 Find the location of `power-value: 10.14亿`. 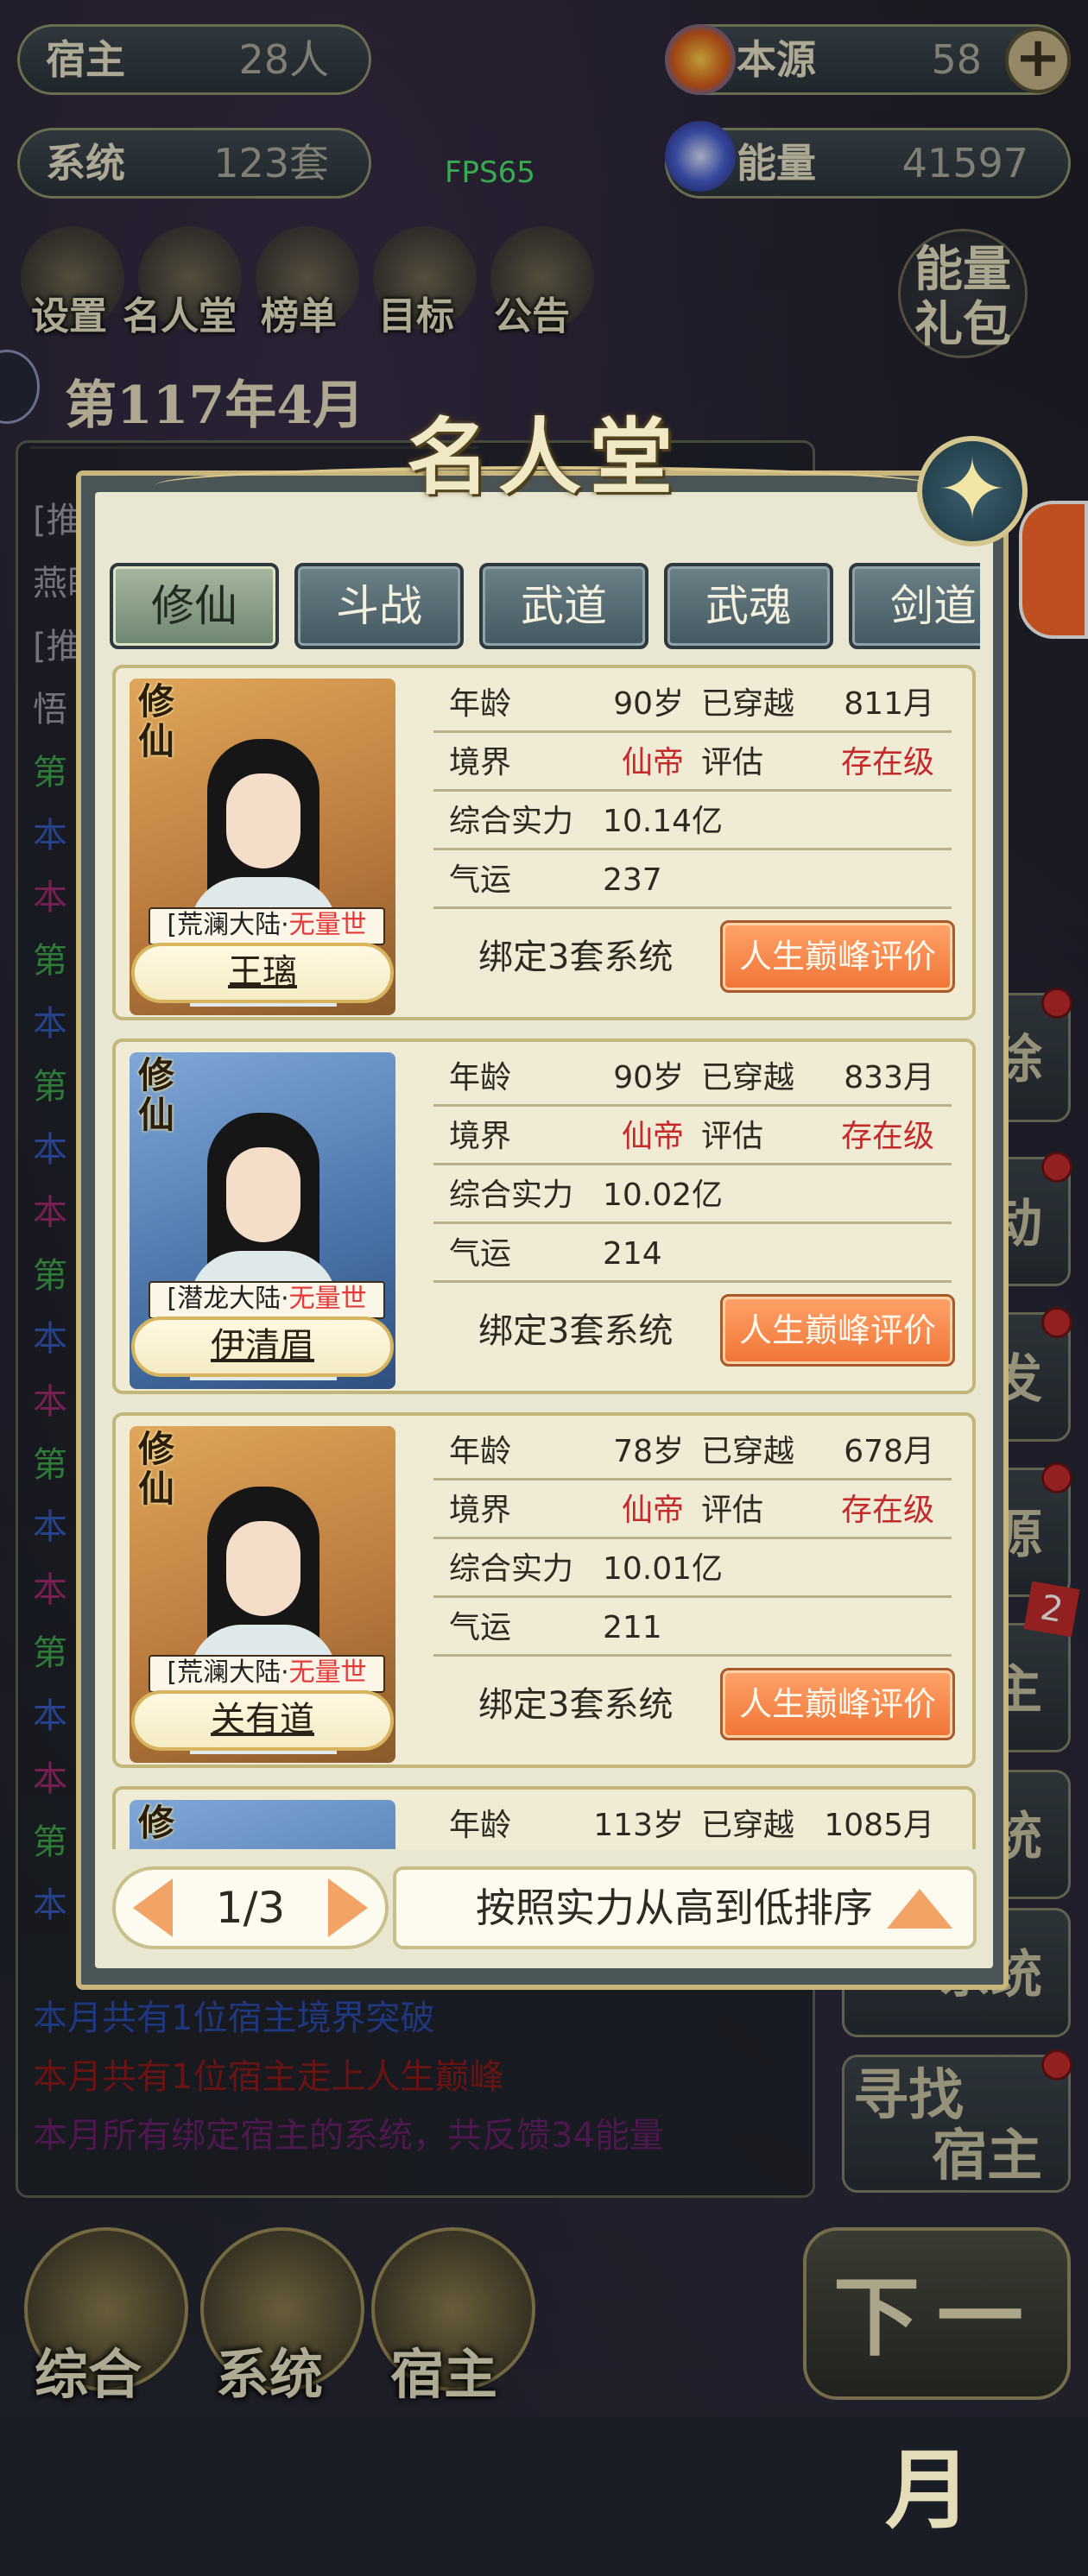

power-value: 10.14亿 is located at coordinates (663, 821).